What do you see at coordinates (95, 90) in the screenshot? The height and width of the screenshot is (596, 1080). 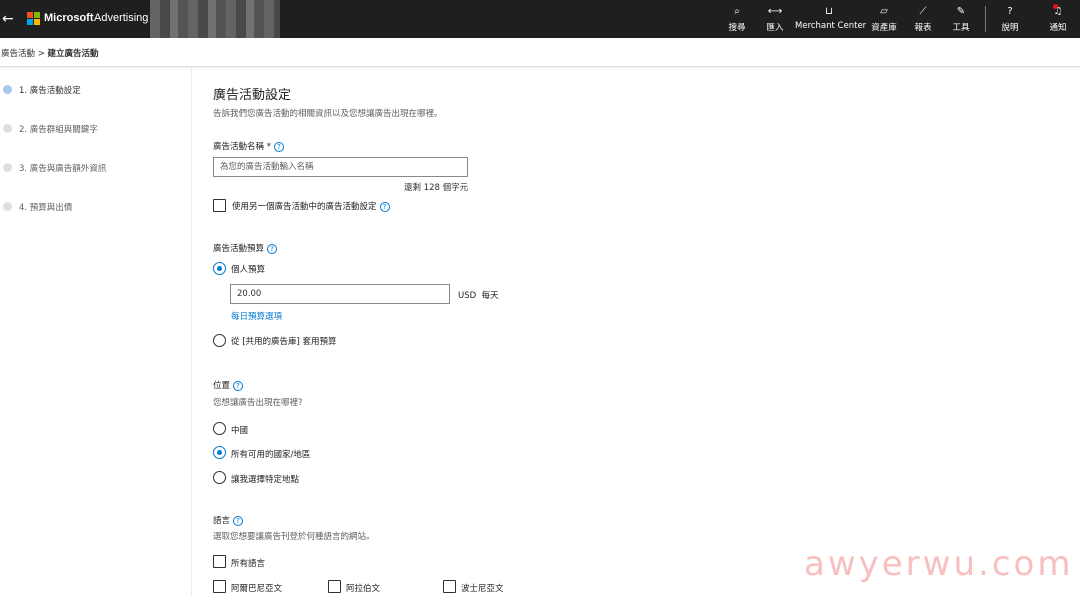 I see `step-campaign-settings: 1. 廣告活動設定` at bounding box center [95, 90].